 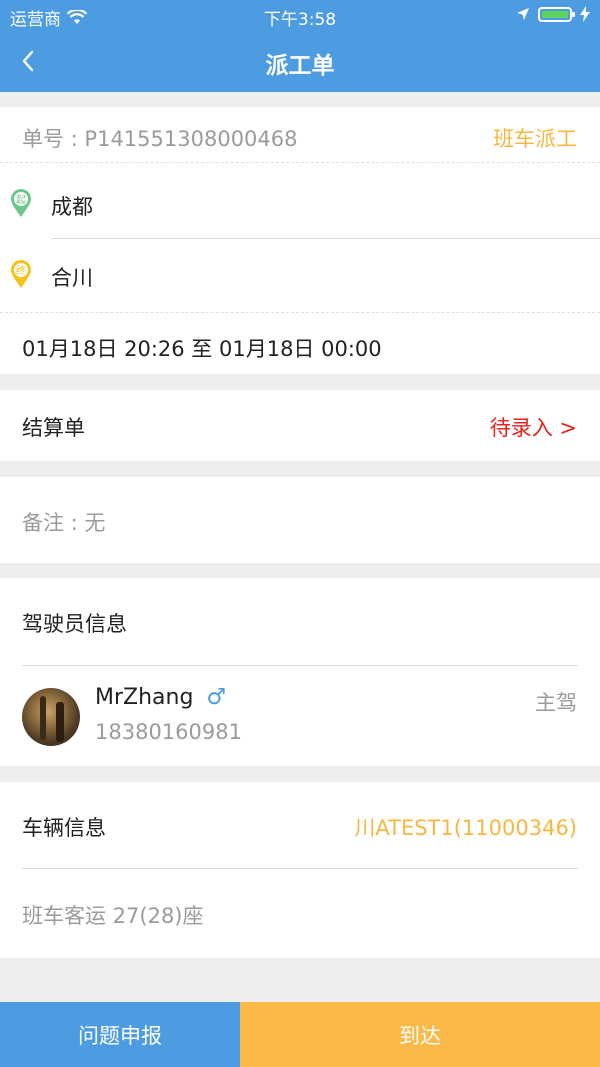 I want to click on header: 运营商 下午3:58 派工单, so click(x=300, y=46).